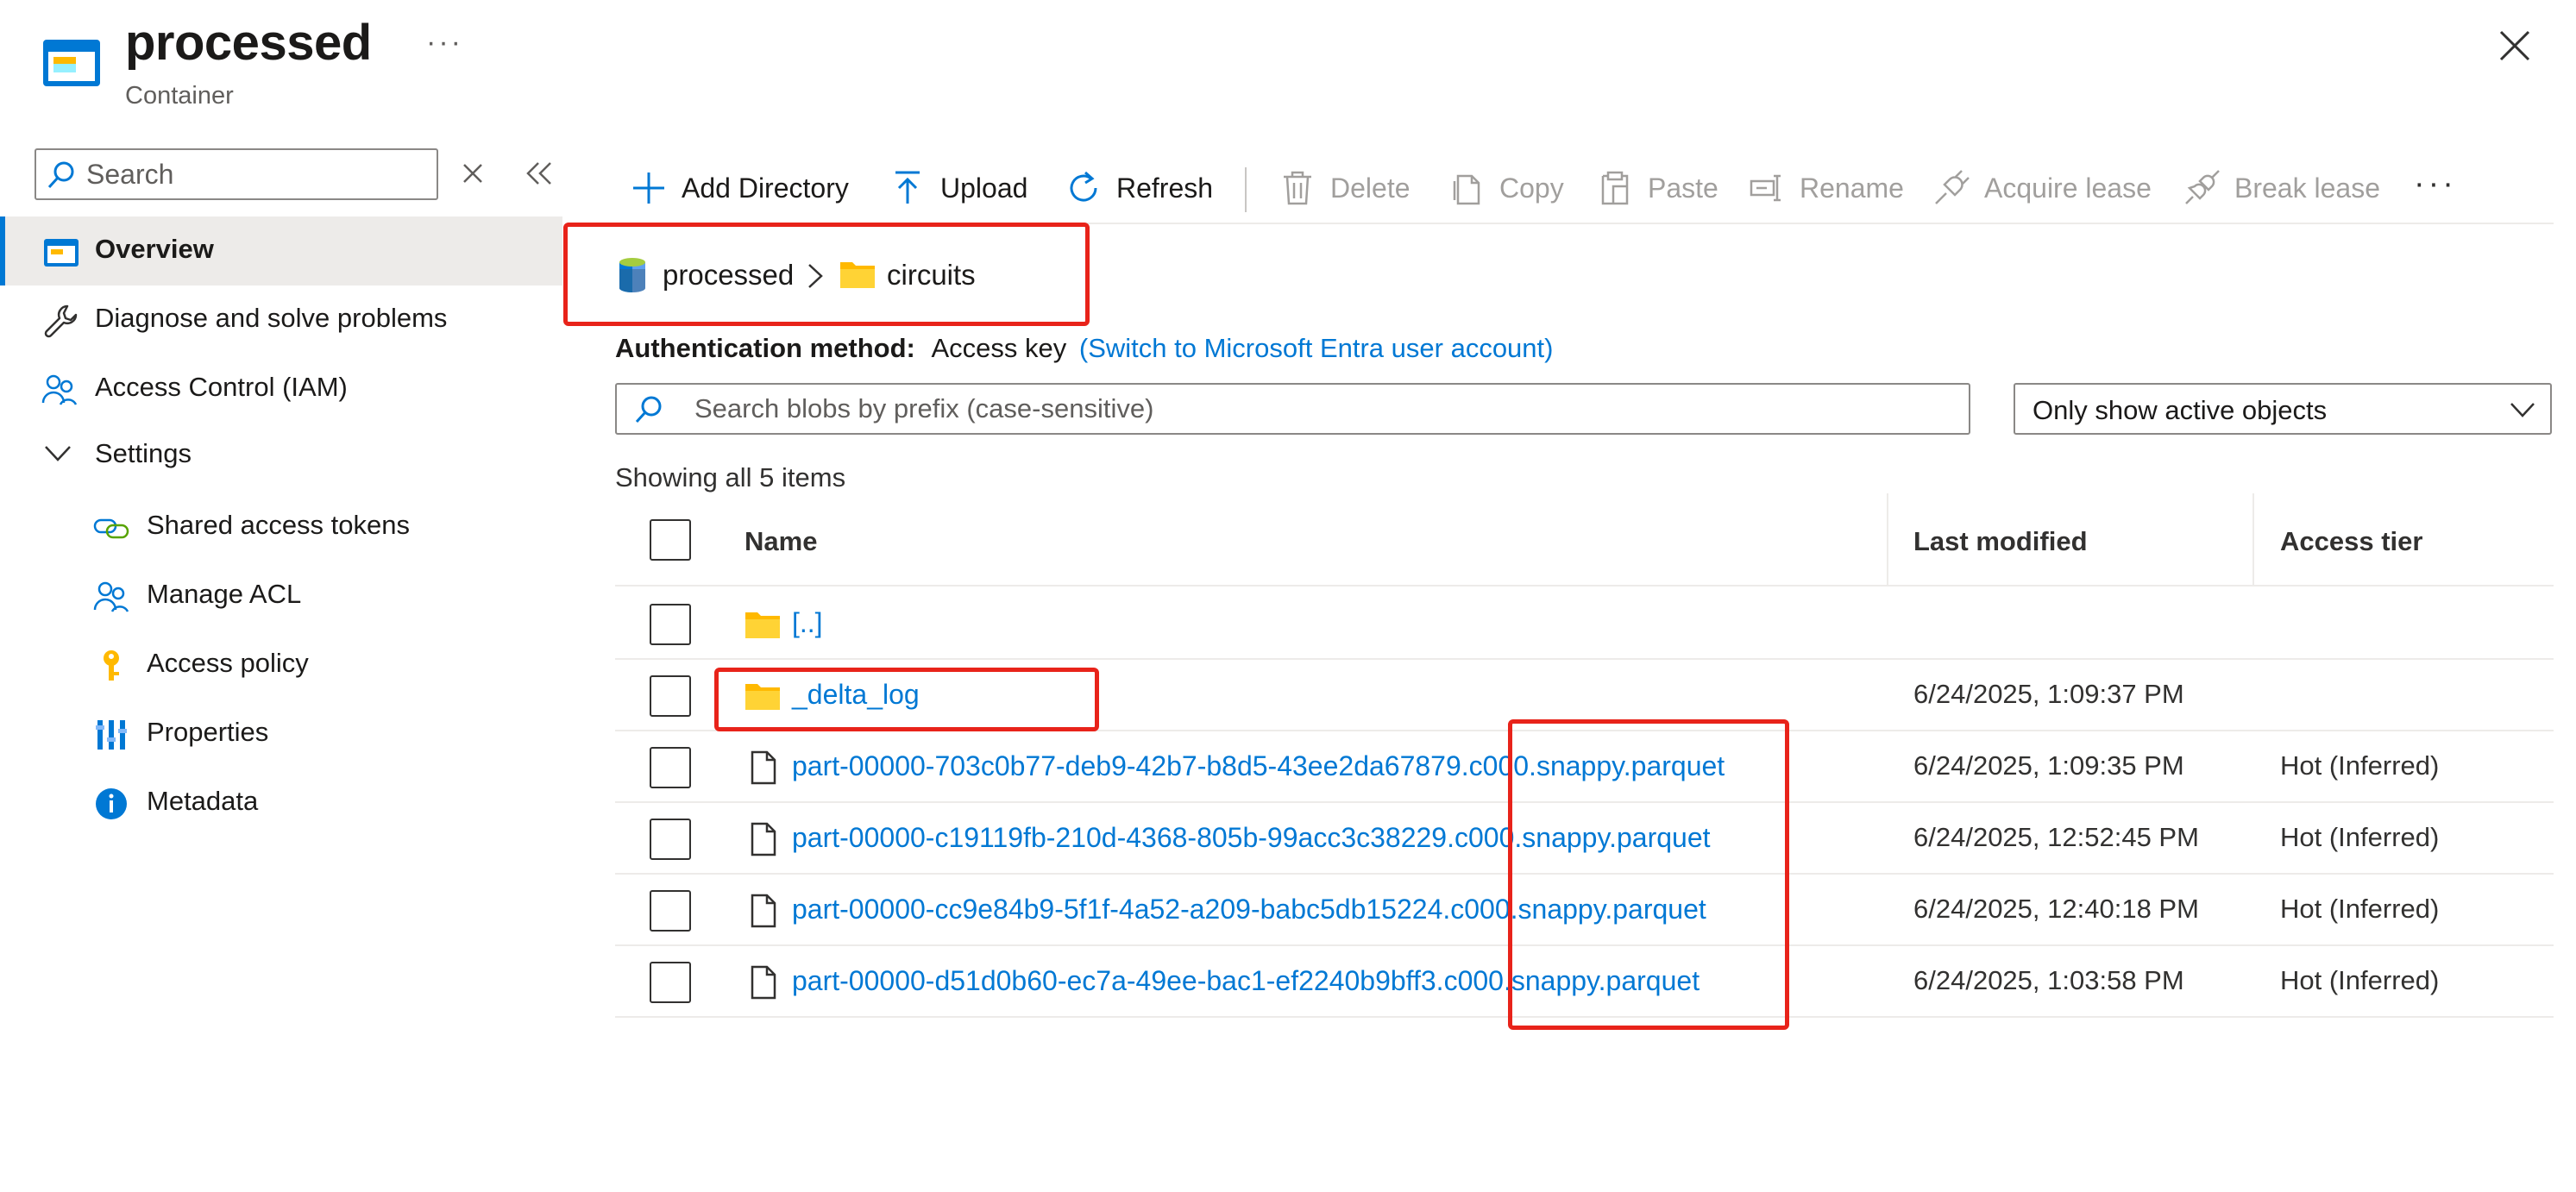  Describe the element at coordinates (2042, 188) in the screenshot. I see `acquire-lease-button: Acquire lease` at that location.